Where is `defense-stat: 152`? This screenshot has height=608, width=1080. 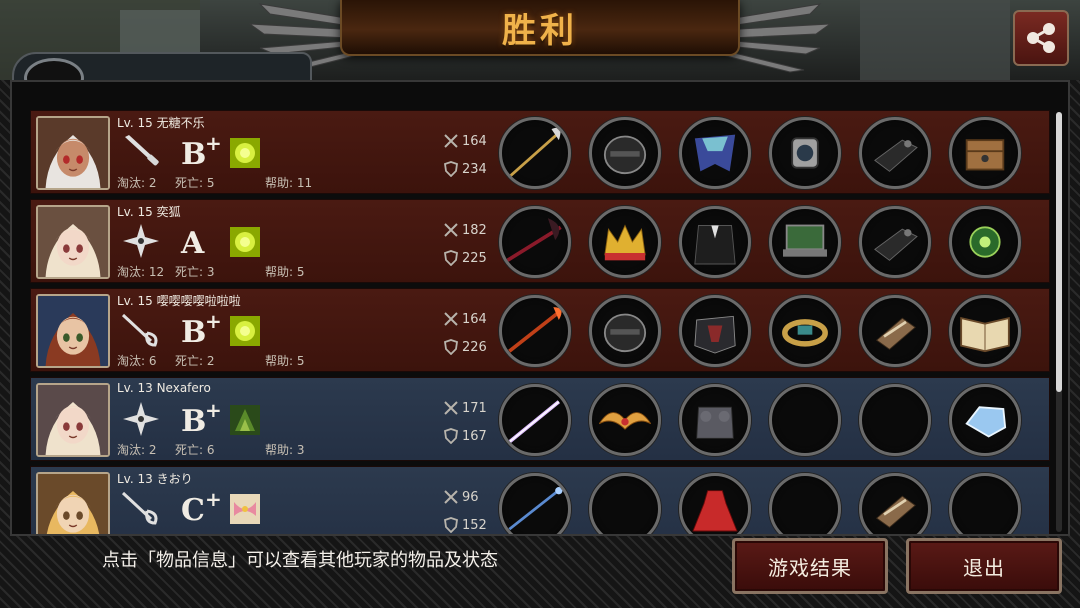 defense-stat: 152 is located at coordinates (465, 525).